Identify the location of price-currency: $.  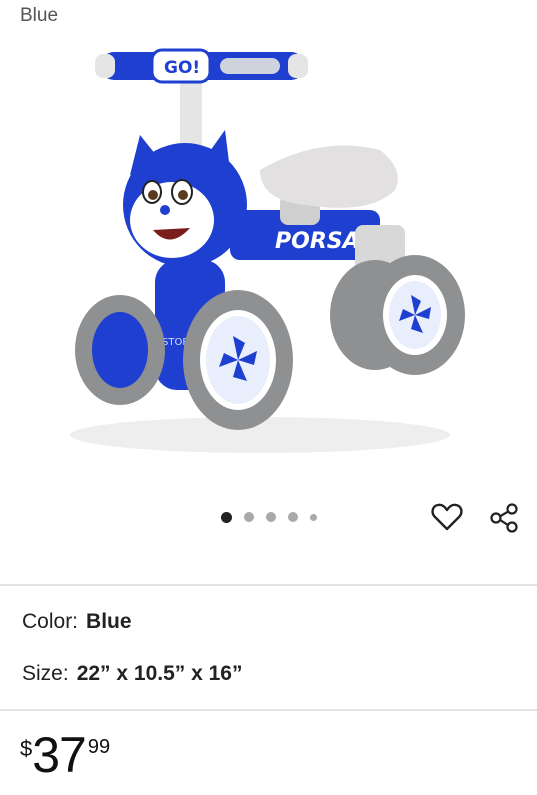
(26, 748).